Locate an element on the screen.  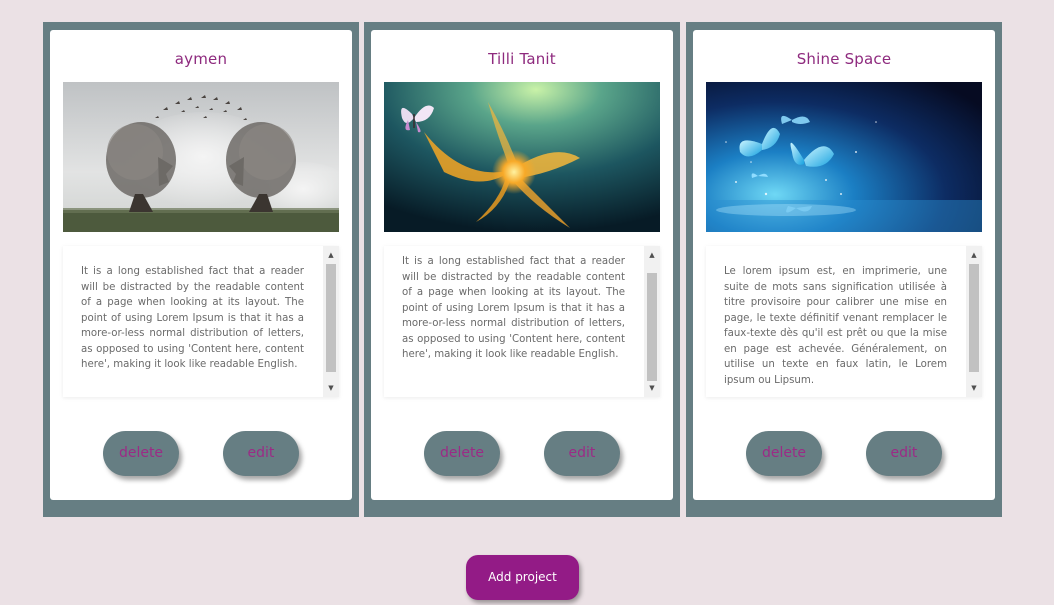
add-project-button: Add project is located at coordinates (522, 577).